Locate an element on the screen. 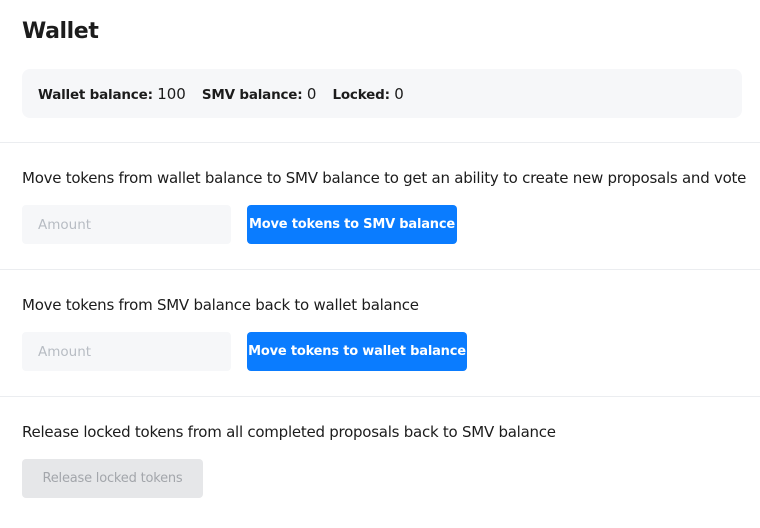 Image resolution: width=760 pixels, height=528 pixels. smv-balance-label: SMV balance: is located at coordinates (252, 94).